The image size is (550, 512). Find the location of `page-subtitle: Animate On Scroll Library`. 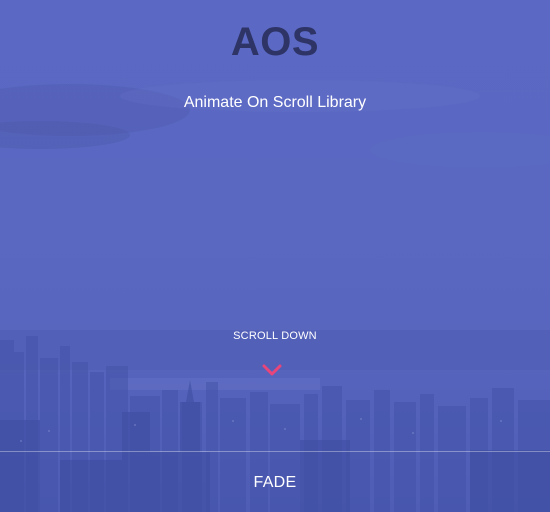

page-subtitle: Animate On Scroll Library is located at coordinates (275, 102).